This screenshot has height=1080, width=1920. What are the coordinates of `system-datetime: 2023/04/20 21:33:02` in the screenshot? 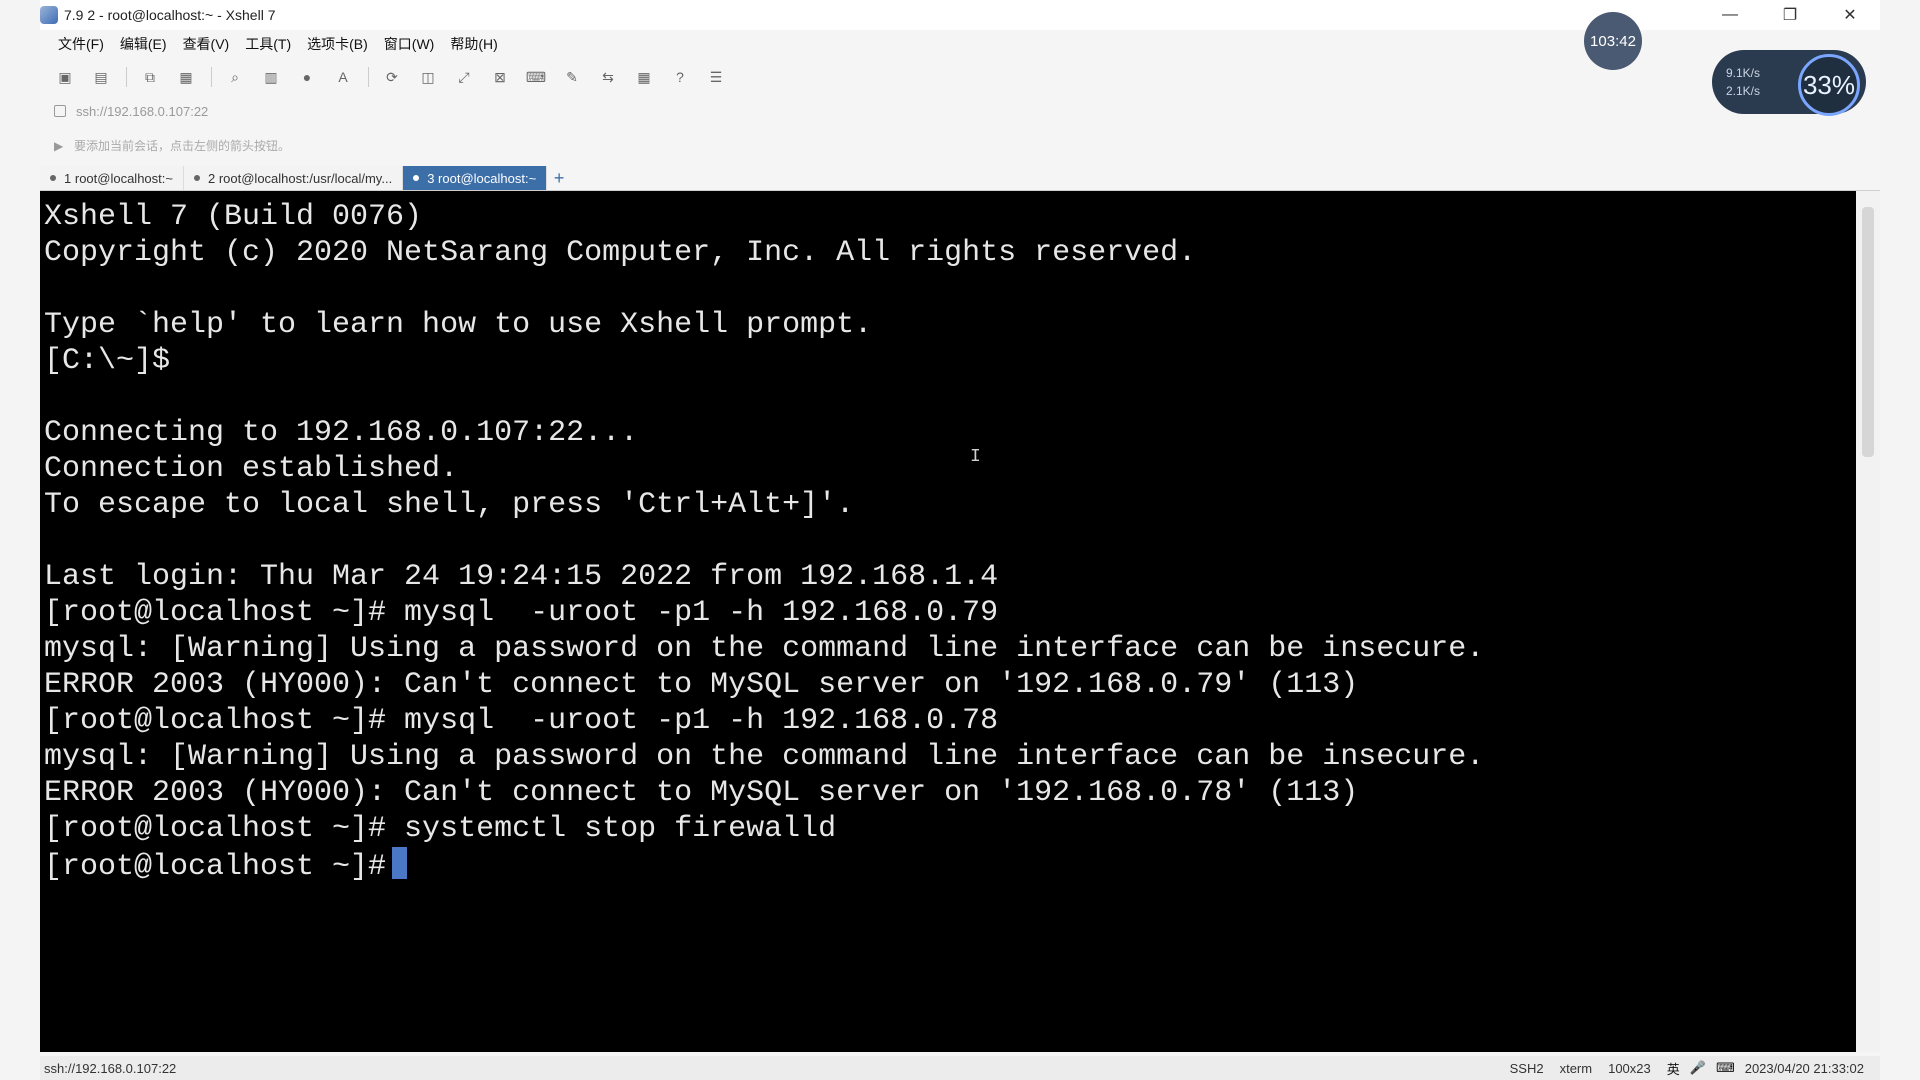 It's located at (1804, 1068).